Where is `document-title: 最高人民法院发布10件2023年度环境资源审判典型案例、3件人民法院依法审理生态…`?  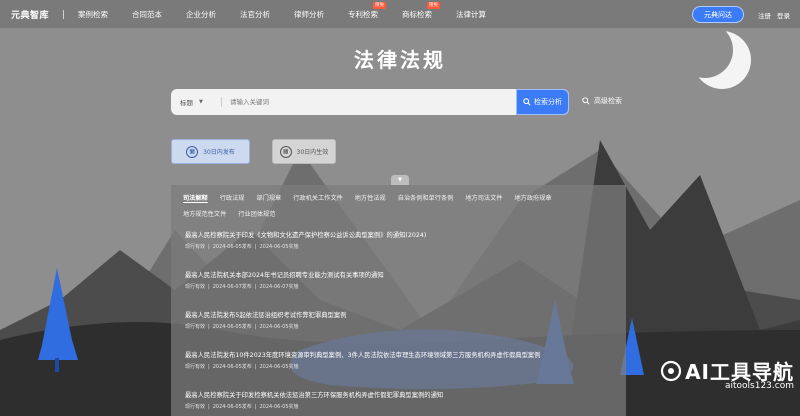 document-title: 最高人民法院发布10件2023年度环境资源审判典型案例、3件人民法院依法审理生态… is located at coordinates (395, 354).